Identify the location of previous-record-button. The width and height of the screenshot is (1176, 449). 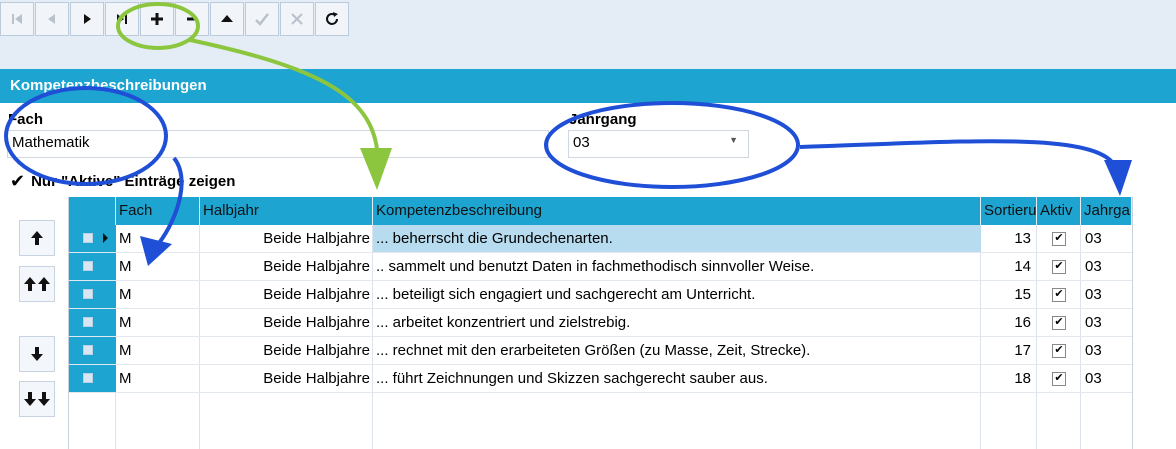
(52, 19).